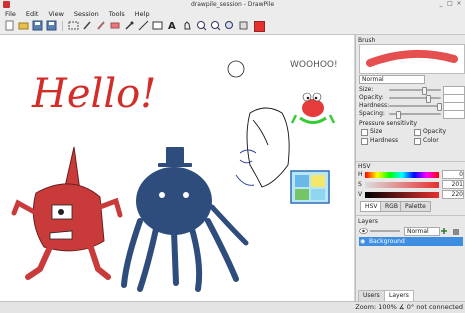 Image resolution: width=465 pixels, height=313 pixels. What do you see at coordinates (262, 147) in the screenshot?
I see `face-drawing` at bounding box center [262, 147].